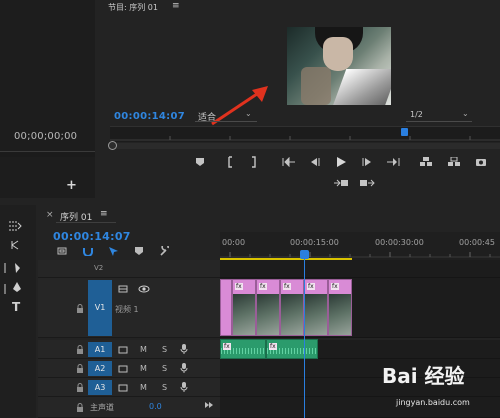  What do you see at coordinates (62, 252) in the screenshot?
I see `nest-sequence-icon` at bounding box center [62, 252].